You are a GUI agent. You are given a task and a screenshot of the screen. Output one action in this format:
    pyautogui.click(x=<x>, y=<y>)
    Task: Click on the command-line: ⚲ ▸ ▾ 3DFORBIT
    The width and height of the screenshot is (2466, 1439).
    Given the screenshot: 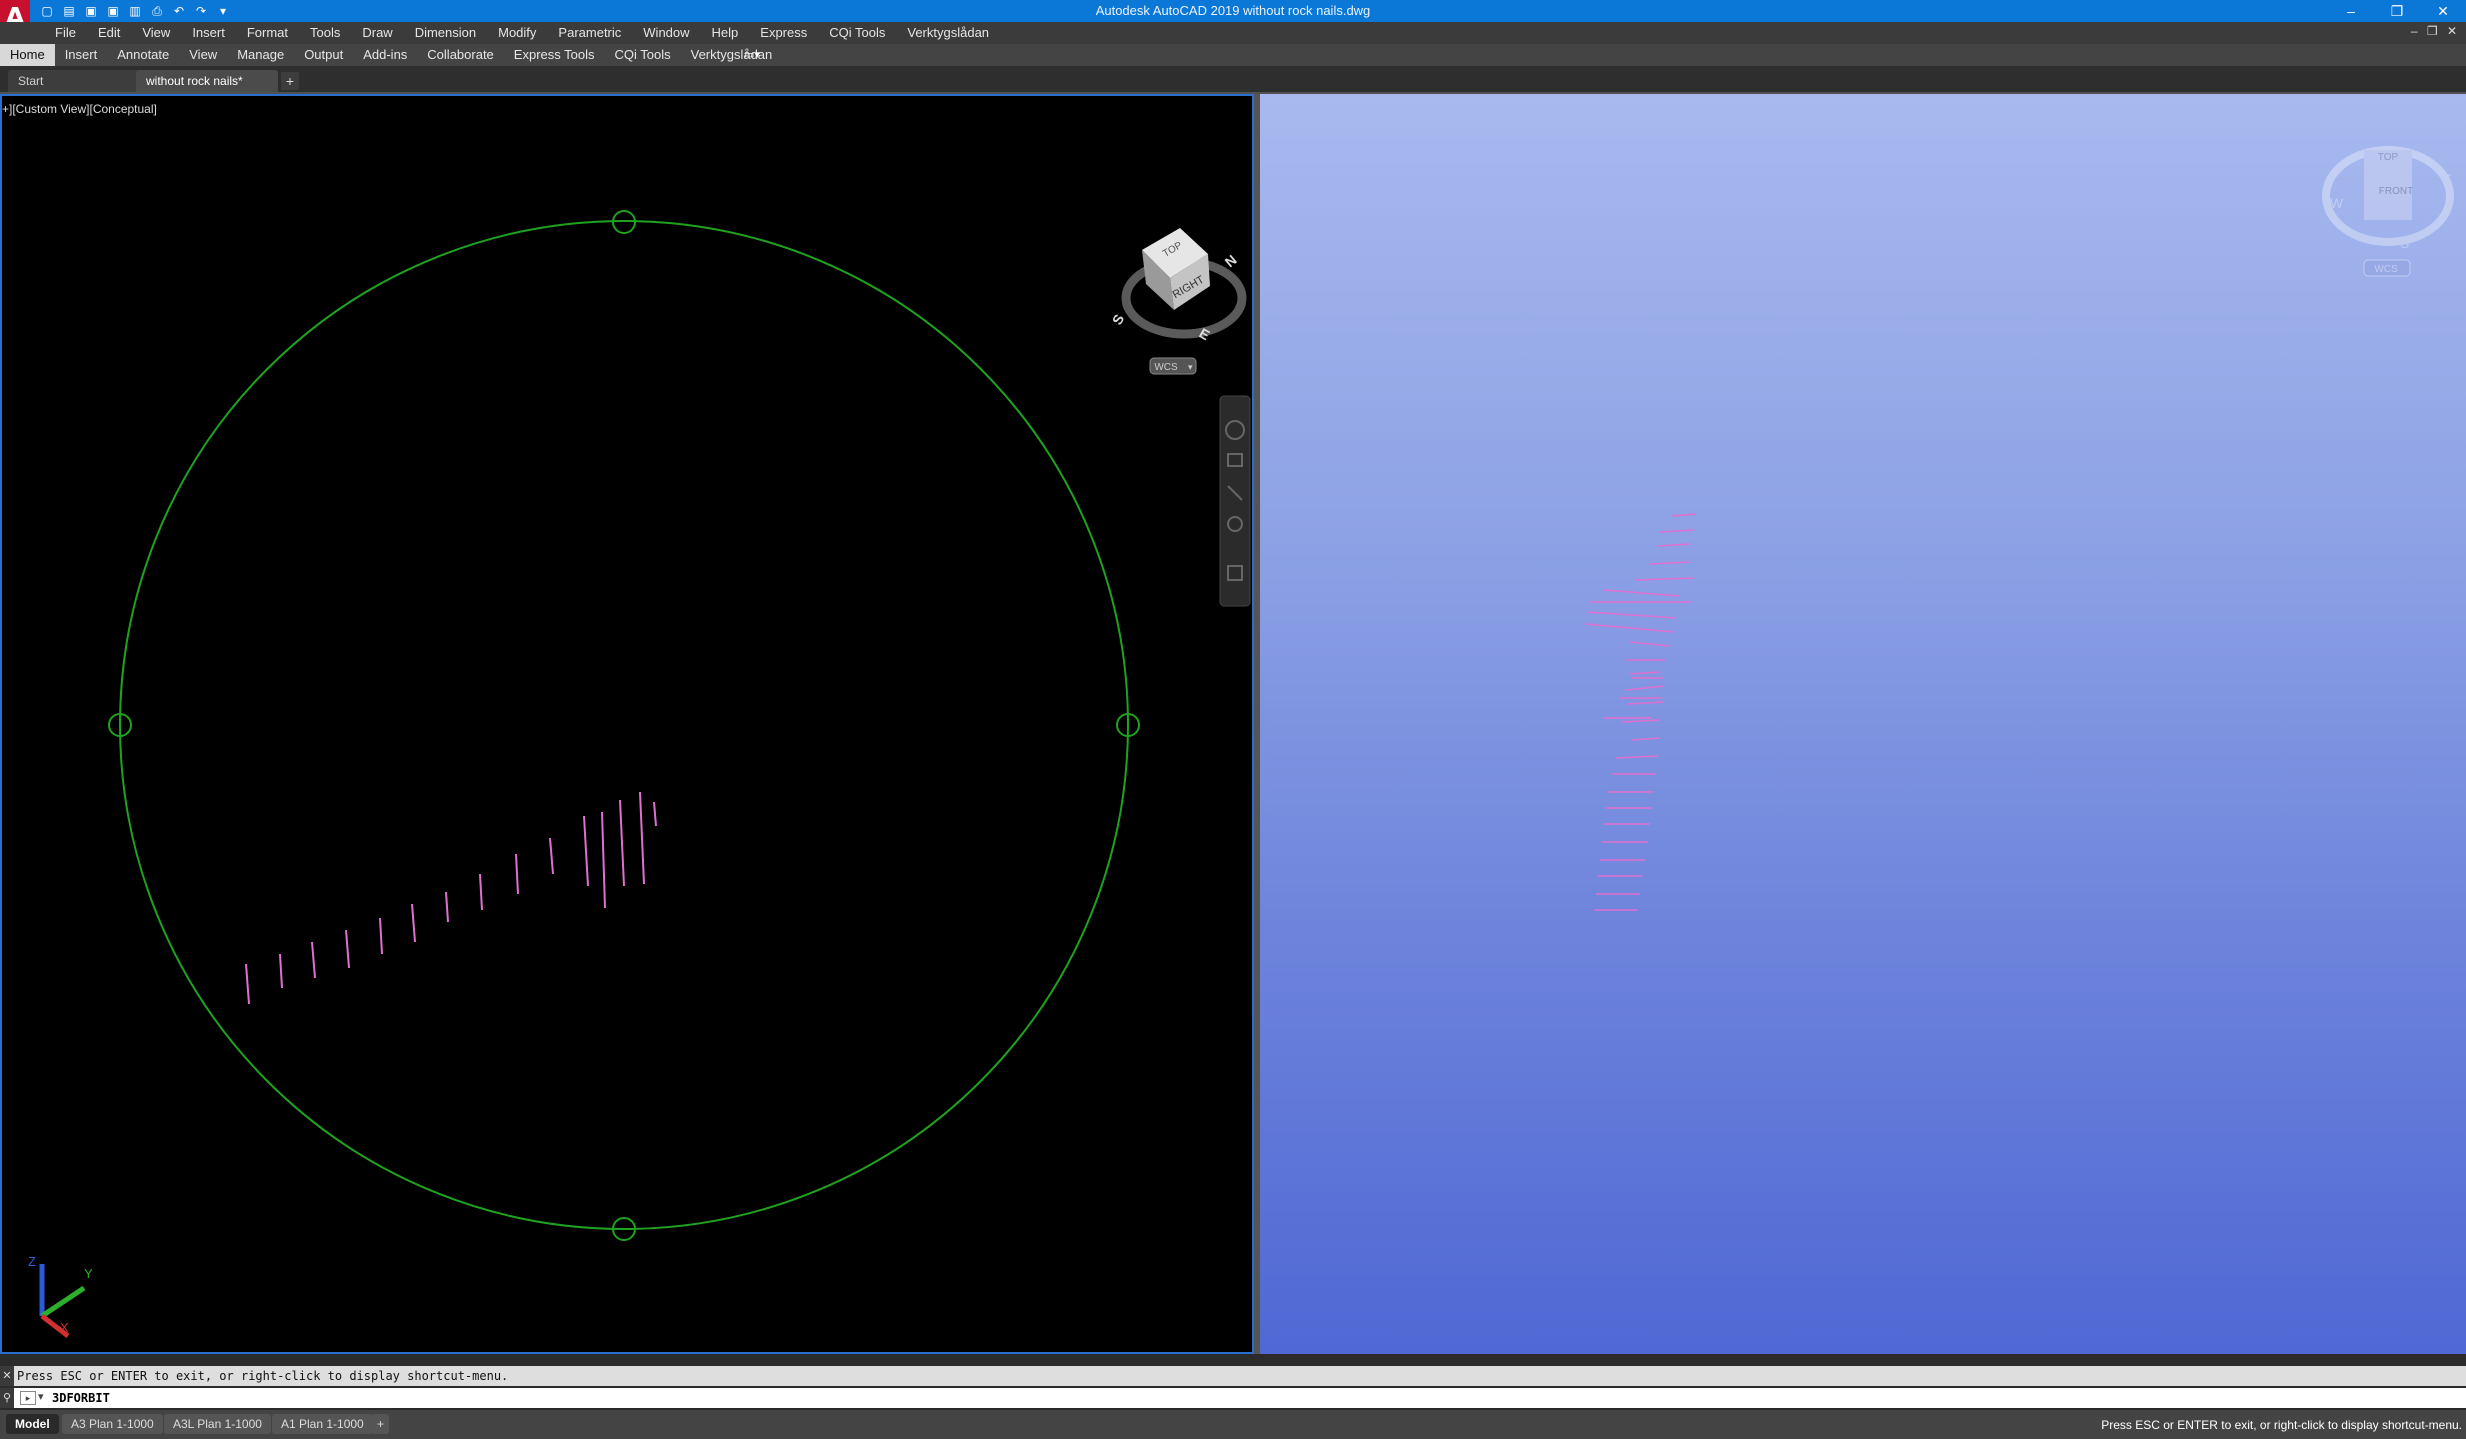 What is the action you would take?
    pyautogui.click(x=1233, y=1398)
    